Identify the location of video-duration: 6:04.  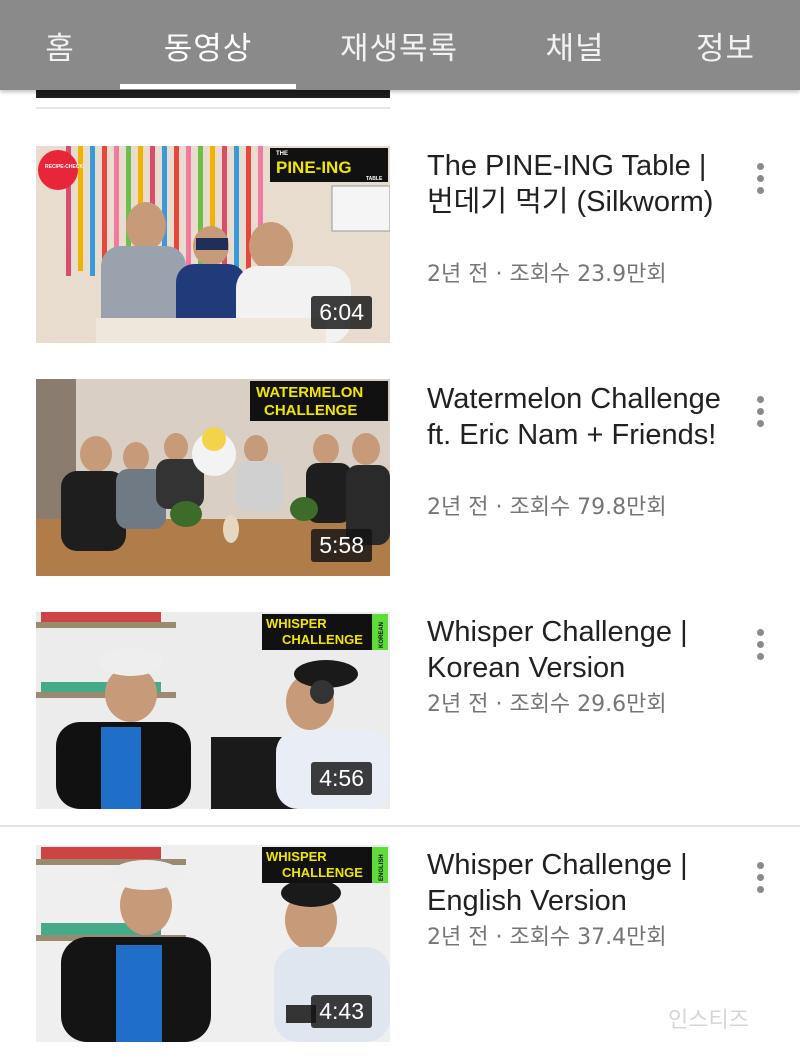
(341, 312).